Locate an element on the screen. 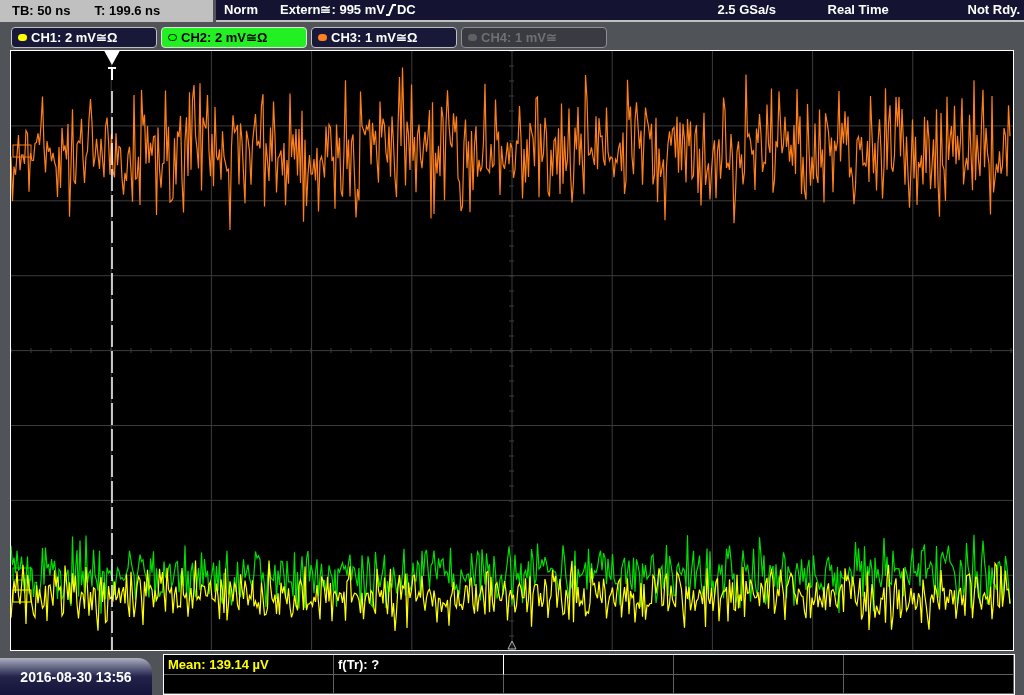 The image size is (1024, 695). trigger-time-label: T: 199.6 ns is located at coordinates (127, 11).